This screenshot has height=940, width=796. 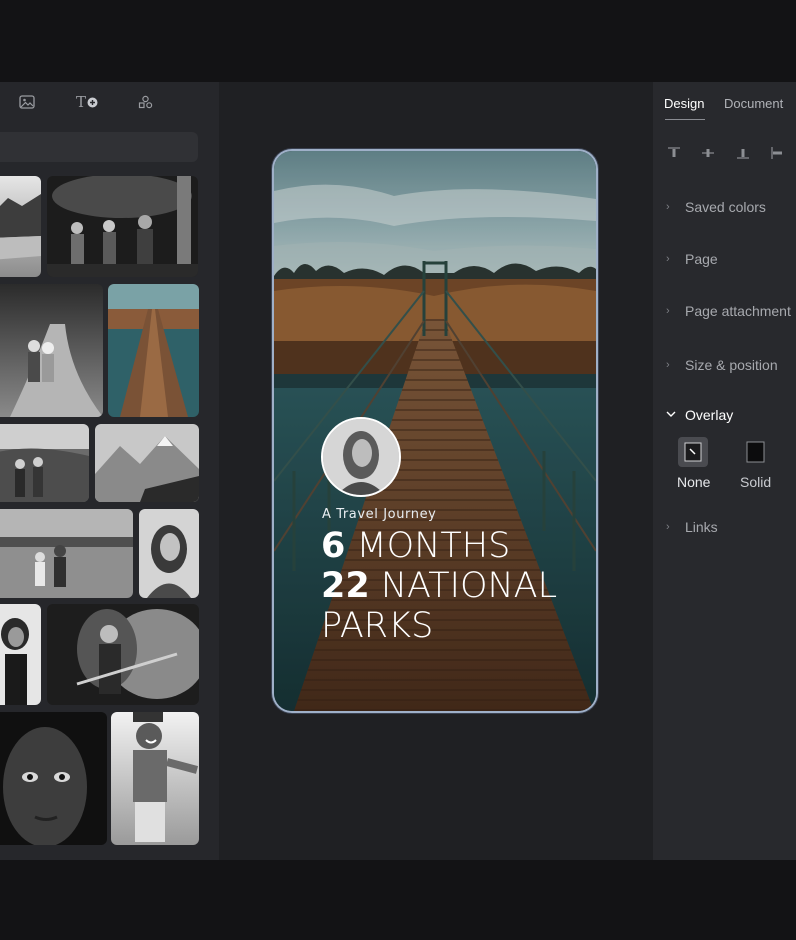 I want to click on section-label: Overlay, so click(x=709, y=415).